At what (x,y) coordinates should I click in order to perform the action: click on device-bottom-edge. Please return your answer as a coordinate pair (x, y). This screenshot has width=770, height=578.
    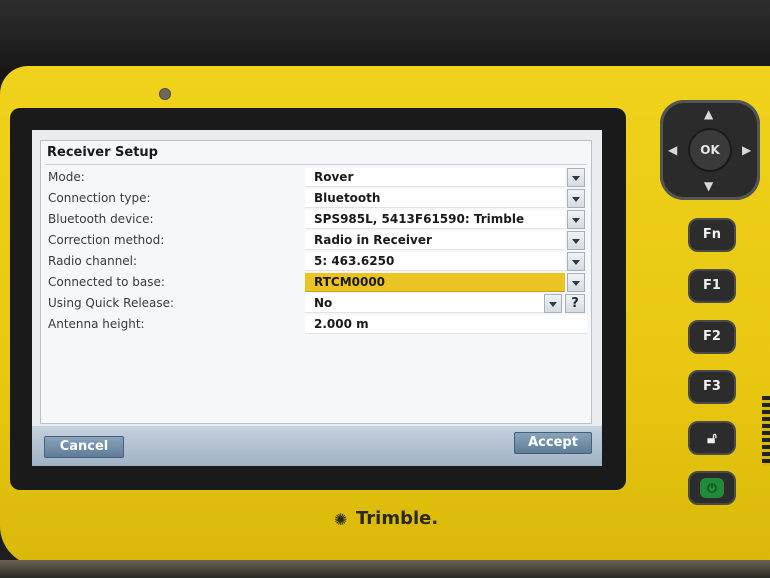
    Looking at the image, I should click on (385, 569).